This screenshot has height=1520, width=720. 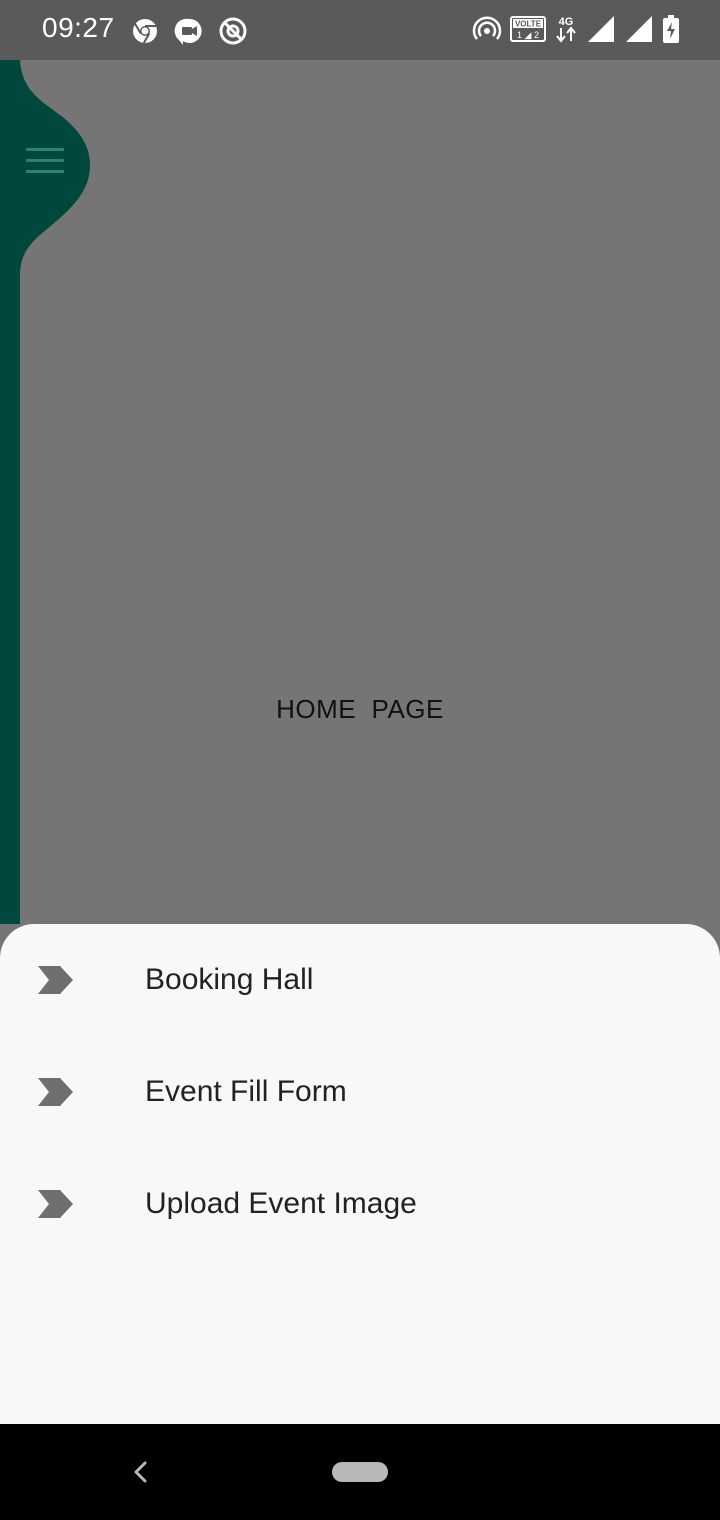 What do you see at coordinates (360, 30) in the screenshot?
I see `status-bar: 09:27 VOLTE 1 ◢ 2 4G` at bounding box center [360, 30].